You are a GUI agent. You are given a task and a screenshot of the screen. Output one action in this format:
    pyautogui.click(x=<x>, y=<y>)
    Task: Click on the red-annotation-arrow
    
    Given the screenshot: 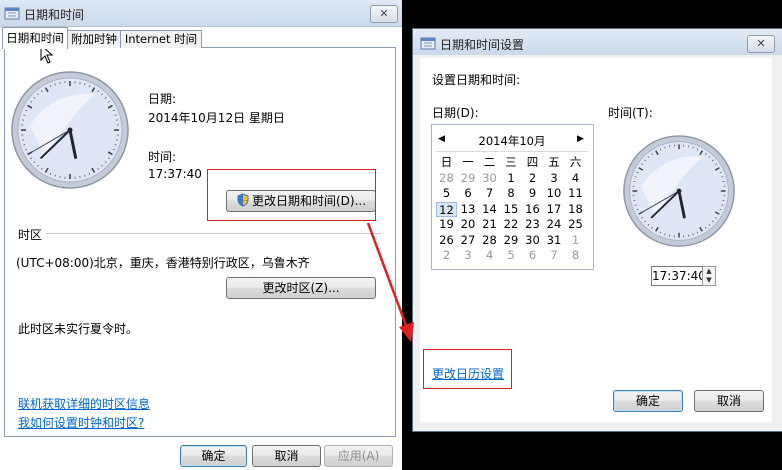 What is the action you would take?
    pyautogui.click(x=390, y=282)
    